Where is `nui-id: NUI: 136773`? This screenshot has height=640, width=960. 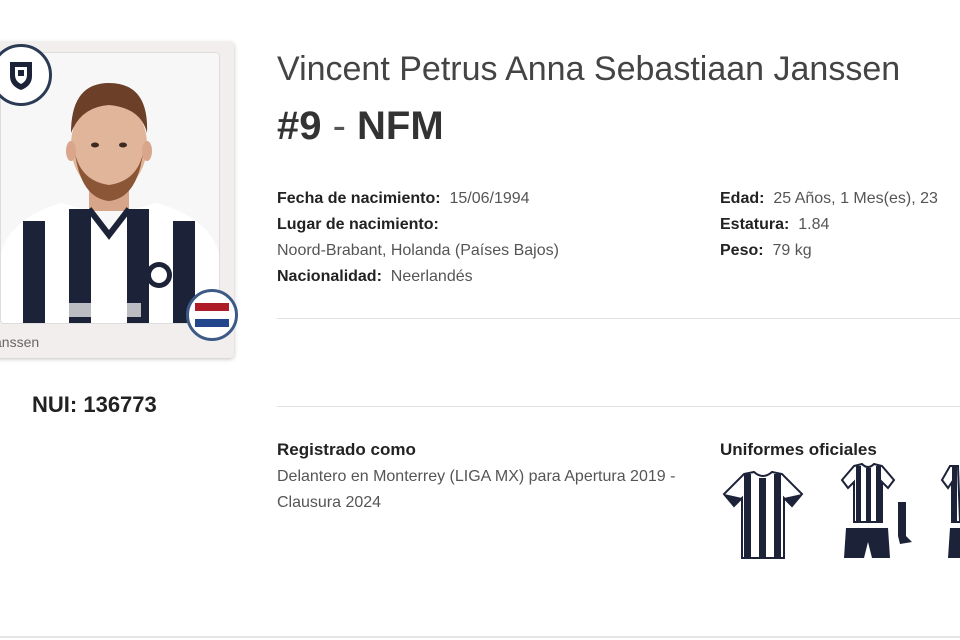 nui-id: NUI: 136773 is located at coordinates (94, 405).